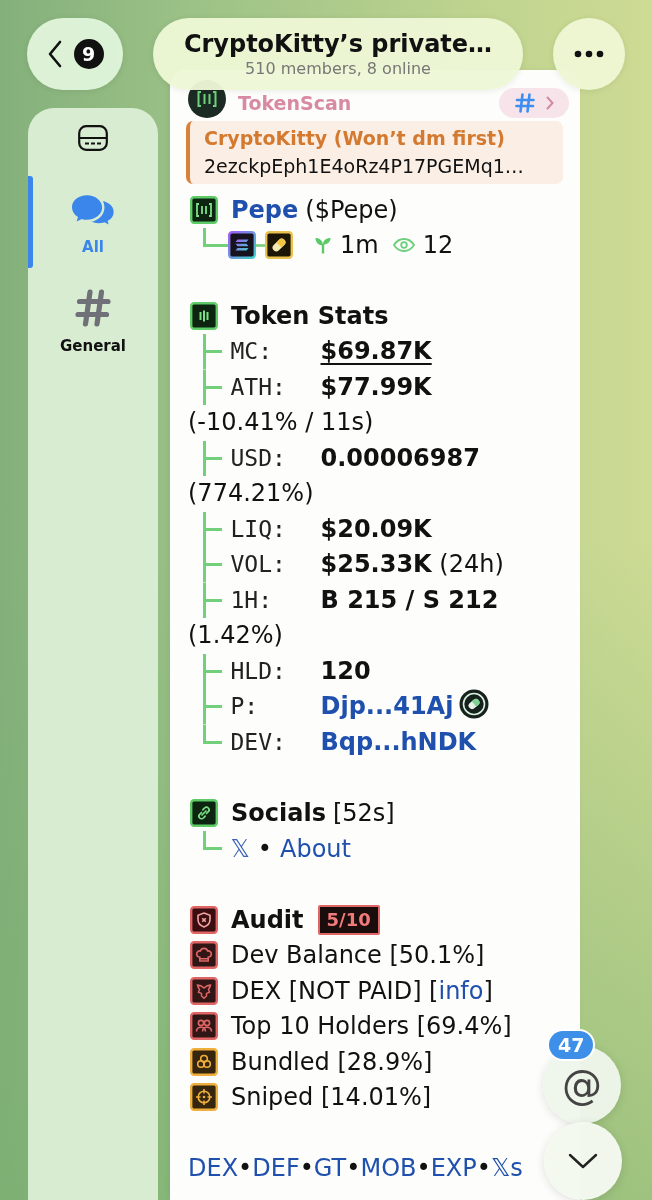 The height and width of the screenshot is (1200, 652). I want to click on audit-item-text: Bundled [28.9%], so click(332, 1061).